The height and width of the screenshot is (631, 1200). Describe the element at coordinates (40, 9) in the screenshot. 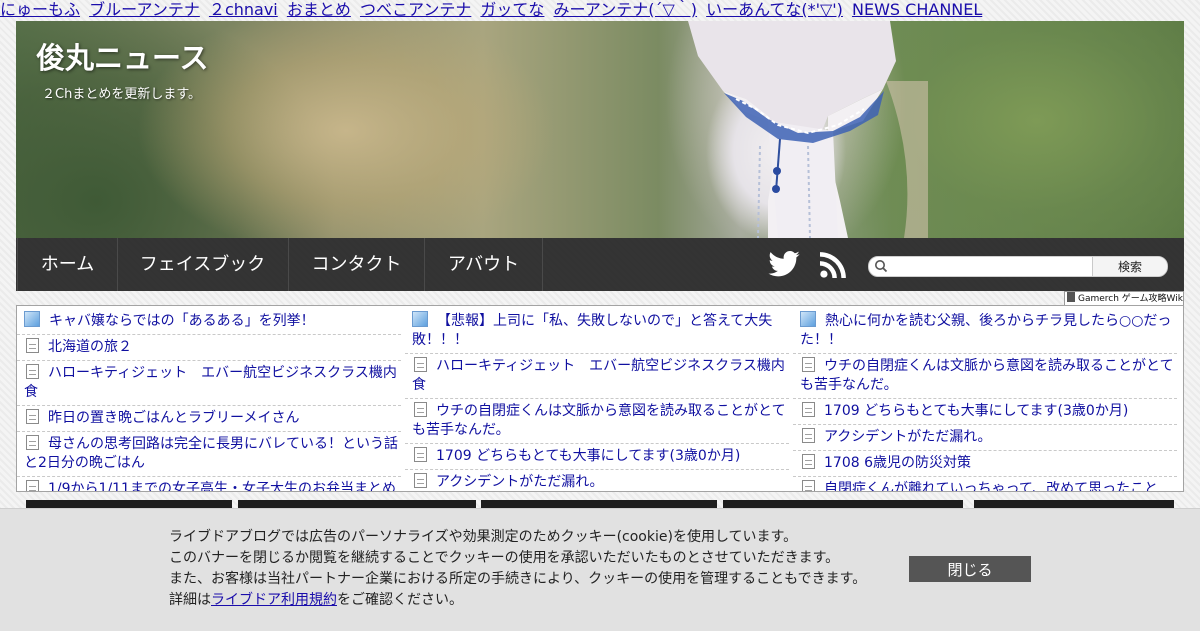

I see `antenna-link: にゅーもふ` at that location.